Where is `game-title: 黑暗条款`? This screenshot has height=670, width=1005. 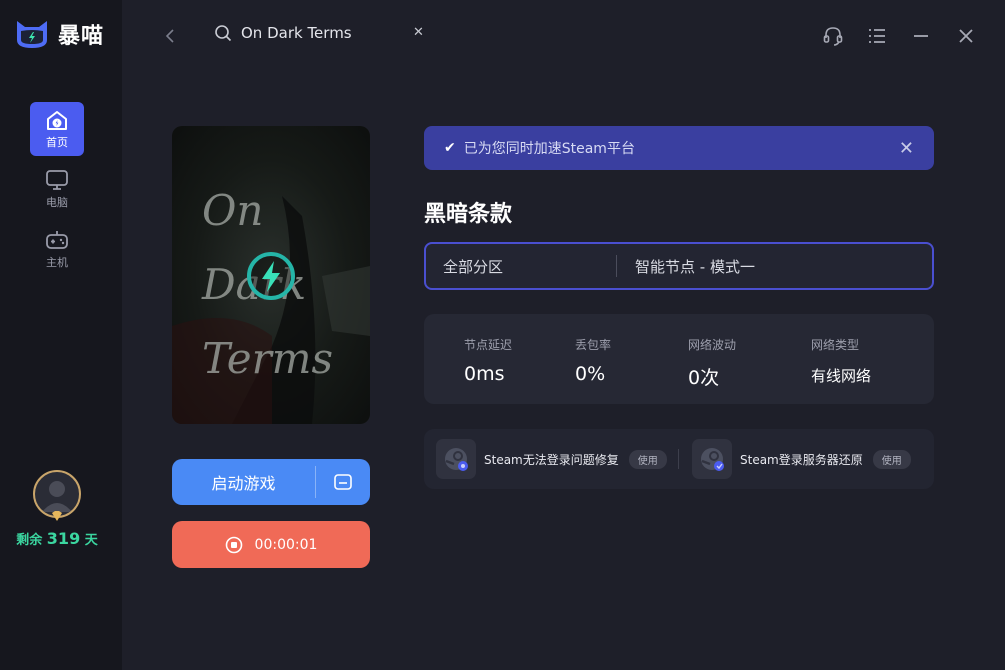
game-title: 黑暗条款 is located at coordinates (468, 214).